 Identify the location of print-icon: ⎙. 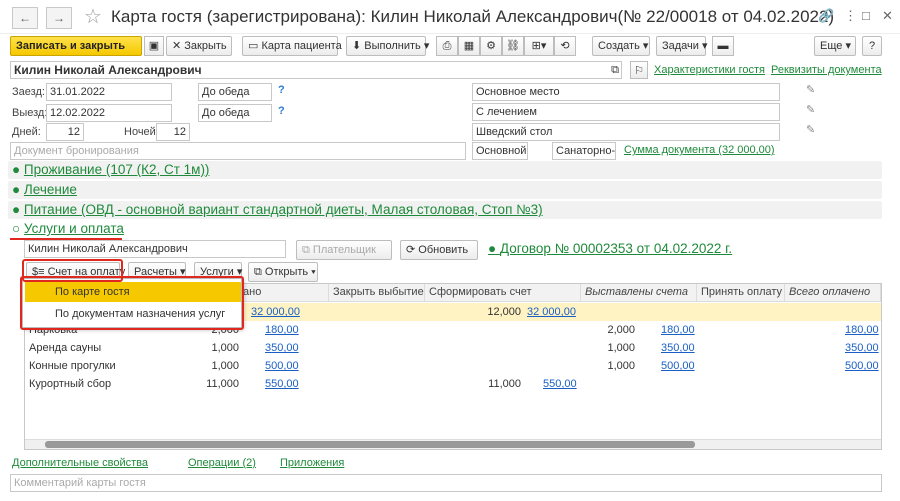
(447, 46).